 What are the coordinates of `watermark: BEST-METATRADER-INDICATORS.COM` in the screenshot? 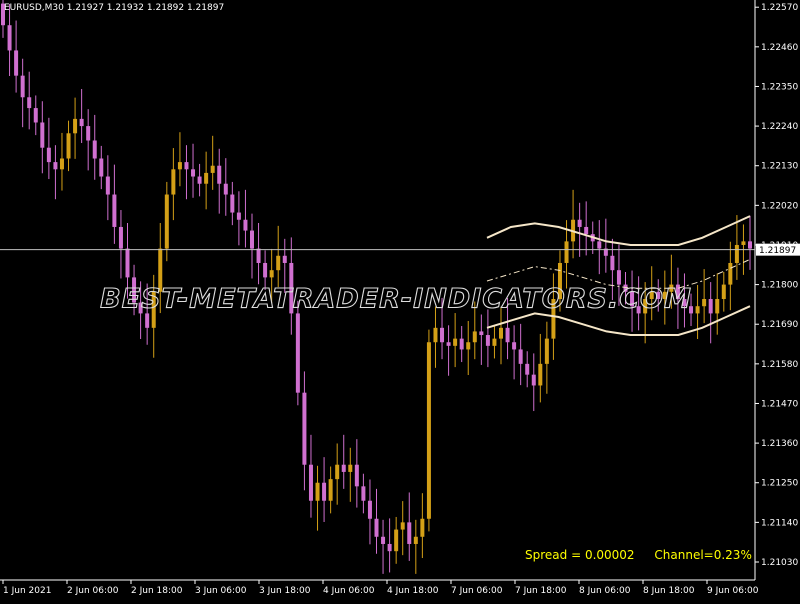 It's located at (396, 299).